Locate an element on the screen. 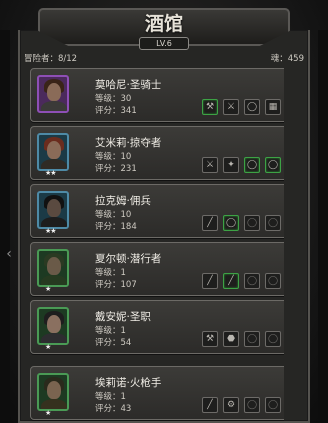  gear-icon: ⚔ is located at coordinates (231, 107).